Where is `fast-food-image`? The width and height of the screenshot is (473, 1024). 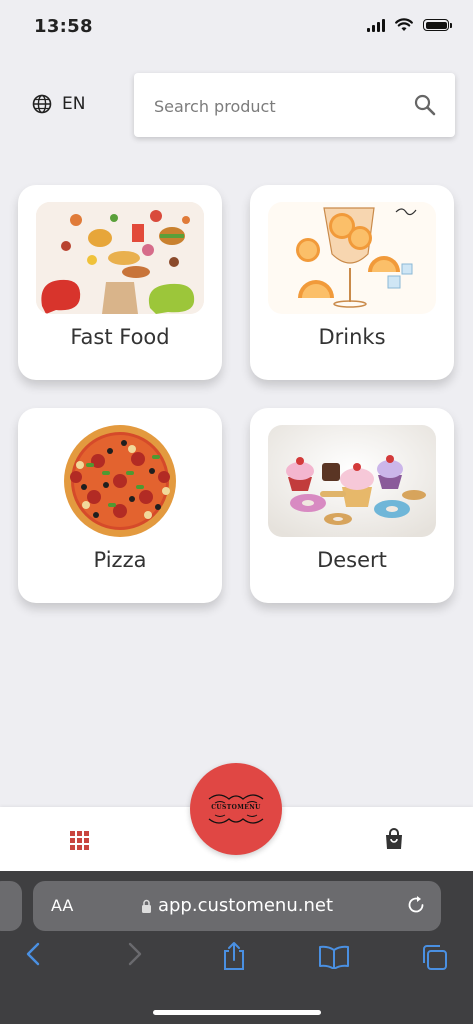 fast-food-image is located at coordinates (120, 258).